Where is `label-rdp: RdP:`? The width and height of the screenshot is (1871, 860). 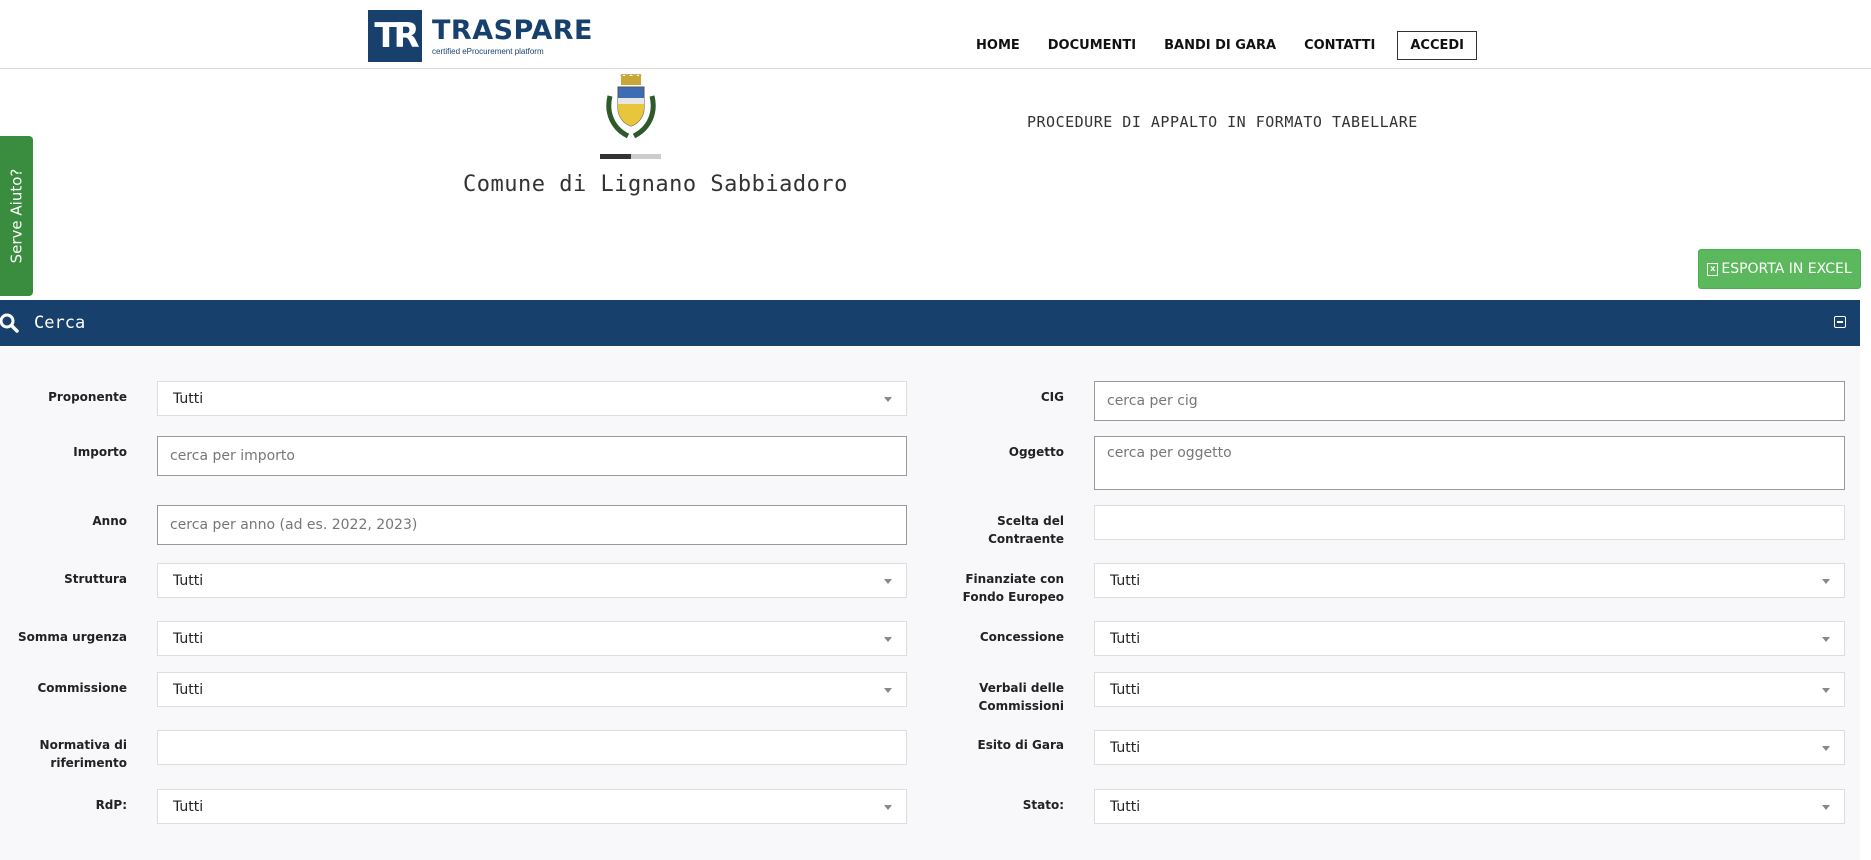 label-rdp: RdP: is located at coordinates (111, 805).